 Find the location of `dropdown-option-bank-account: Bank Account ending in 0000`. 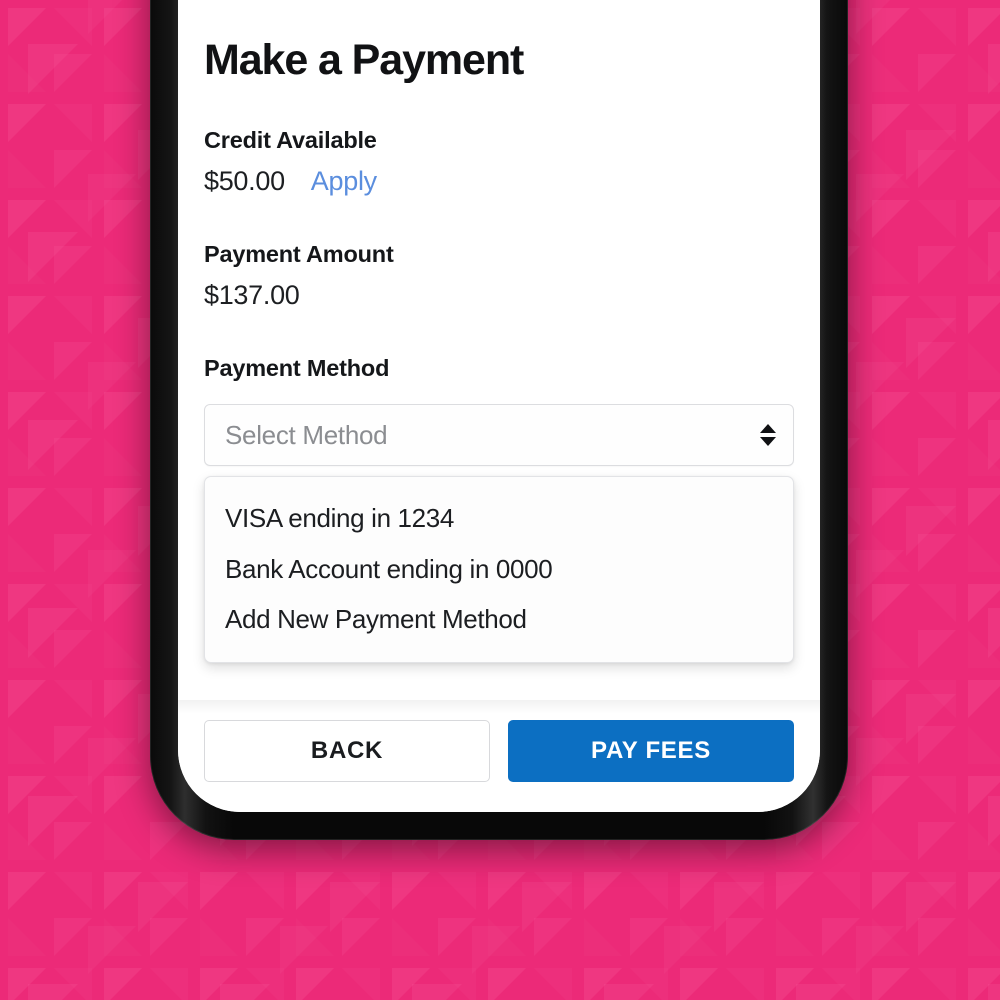

dropdown-option-bank-account: Bank Account ending in 0000 is located at coordinates (499, 569).